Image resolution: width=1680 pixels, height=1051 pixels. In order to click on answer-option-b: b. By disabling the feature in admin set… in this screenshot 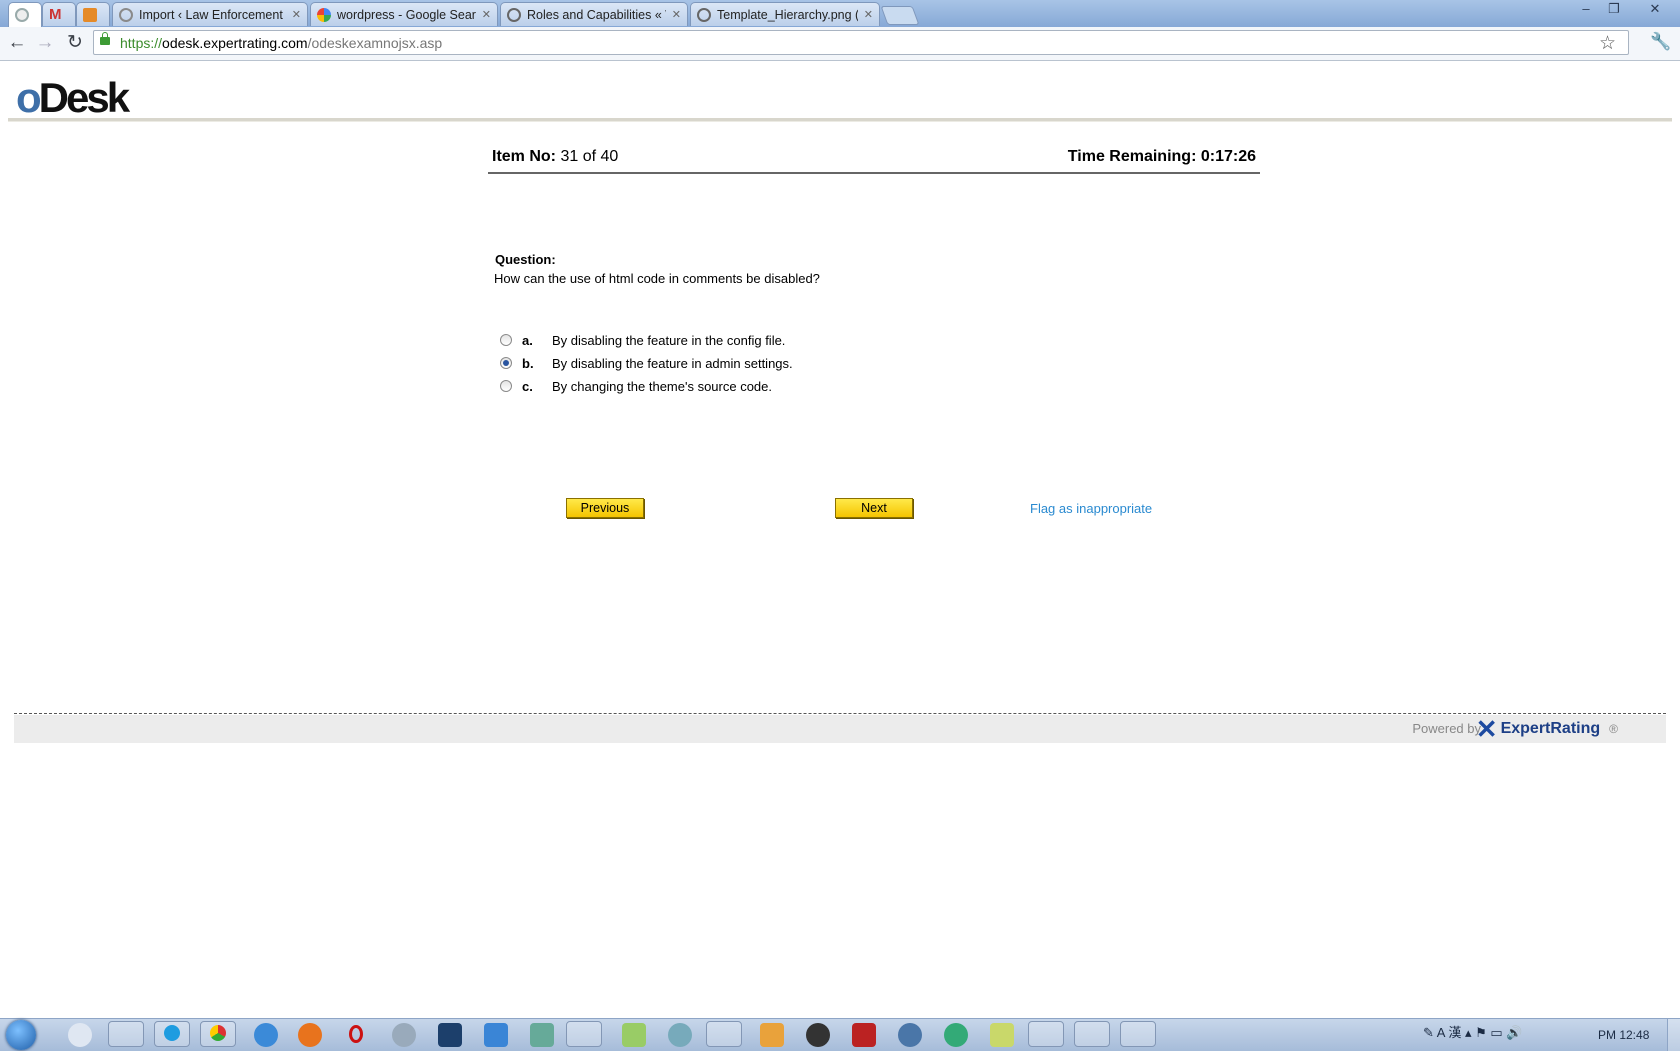, I will do `click(646, 363)`.